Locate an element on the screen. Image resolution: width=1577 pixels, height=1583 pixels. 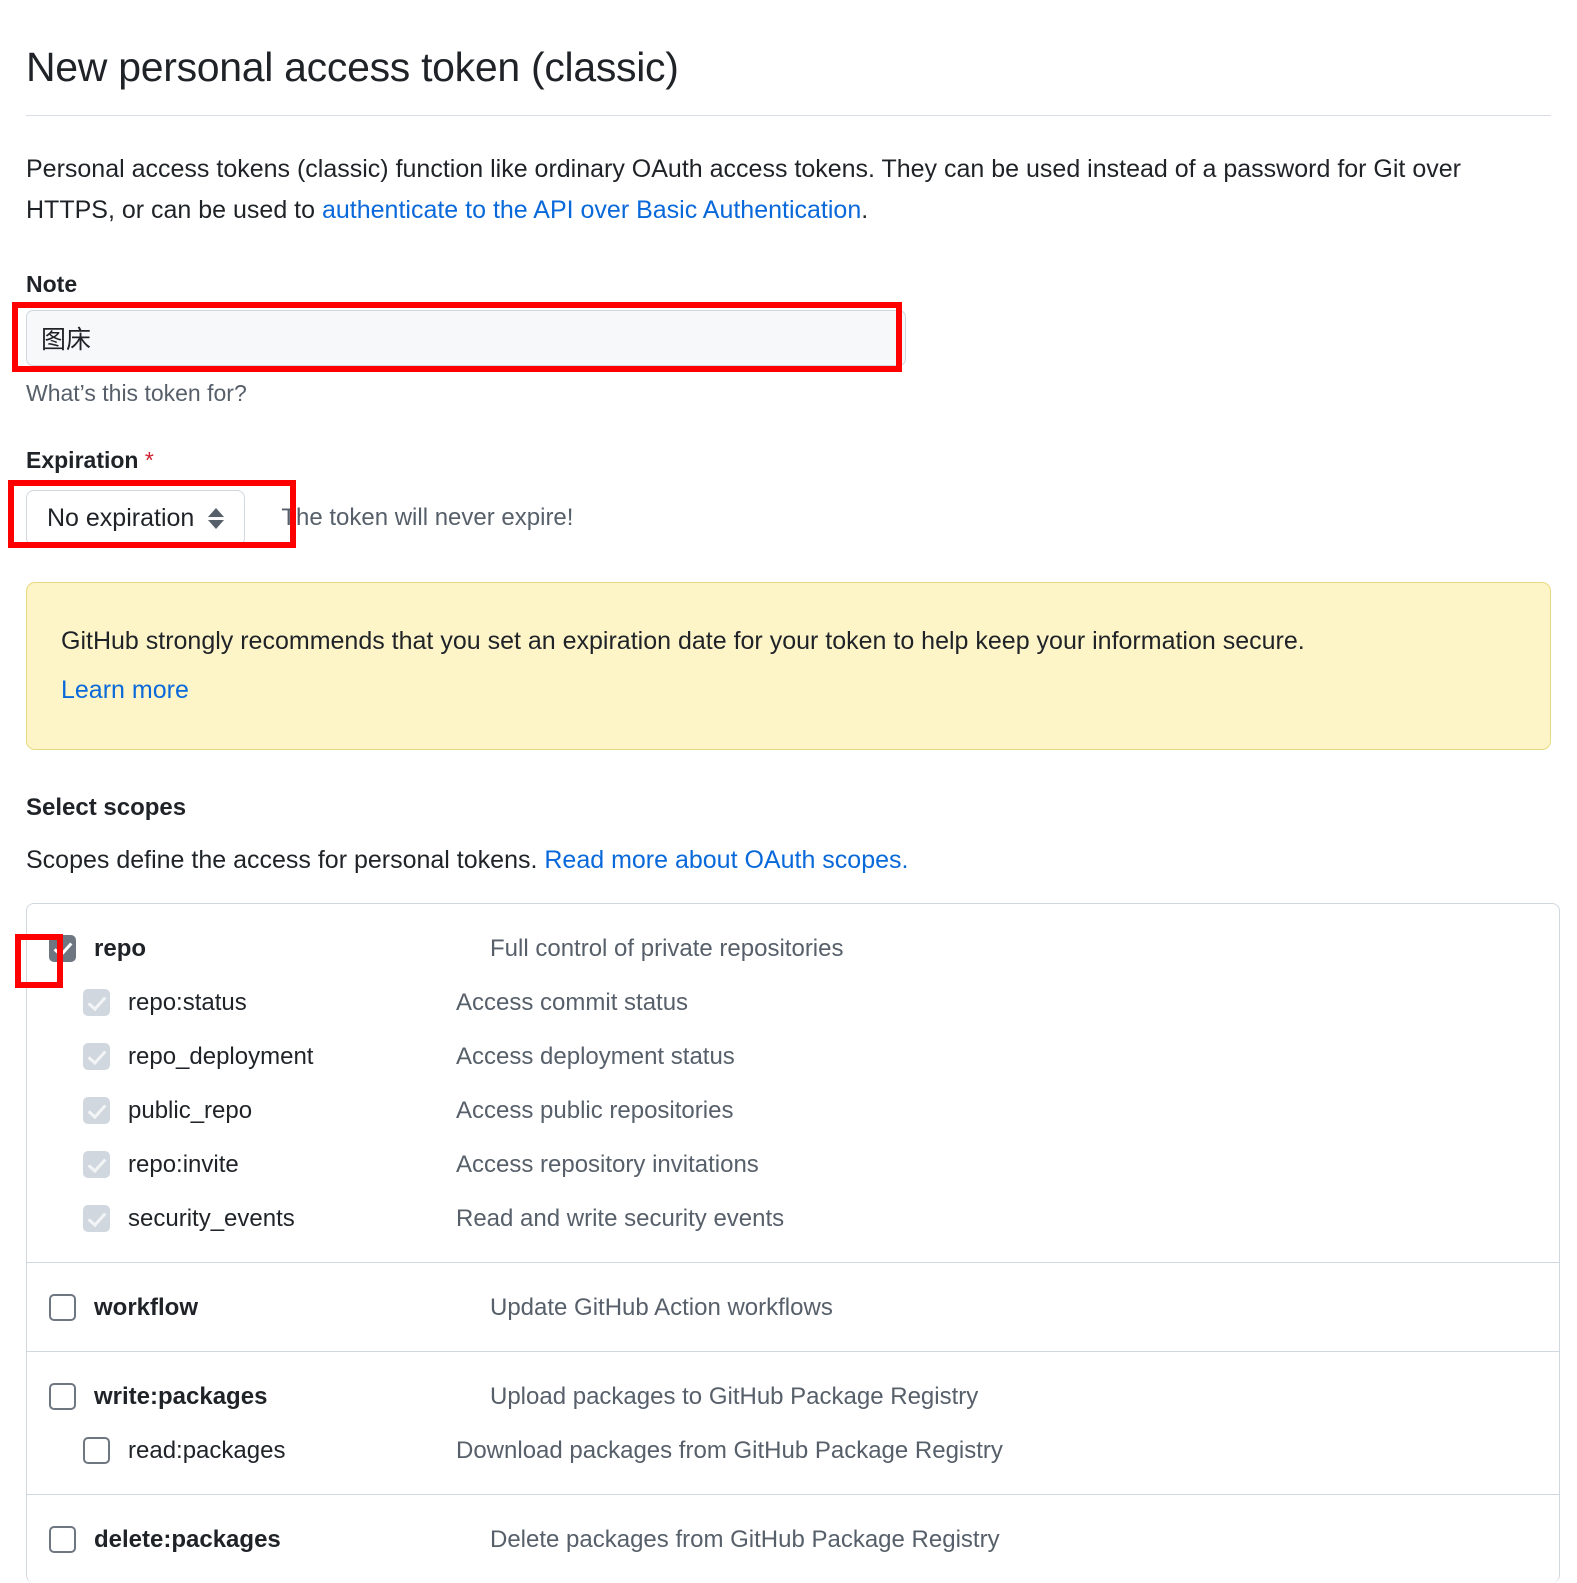
required-asterisk: * is located at coordinates (149, 460).